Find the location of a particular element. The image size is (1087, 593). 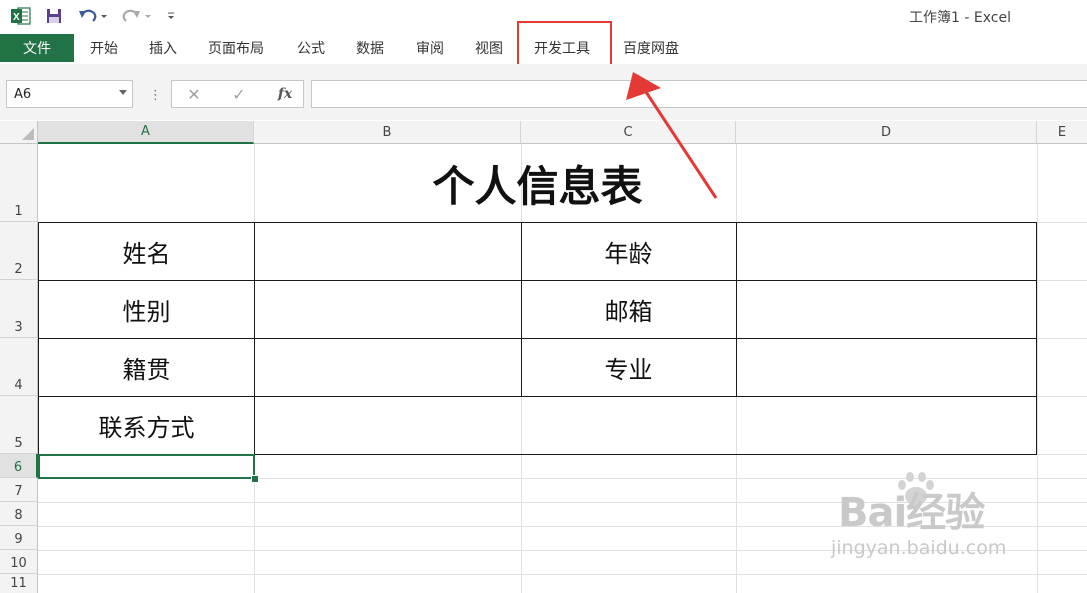

tab-data: 数据 is located at coordinates (370, 48).